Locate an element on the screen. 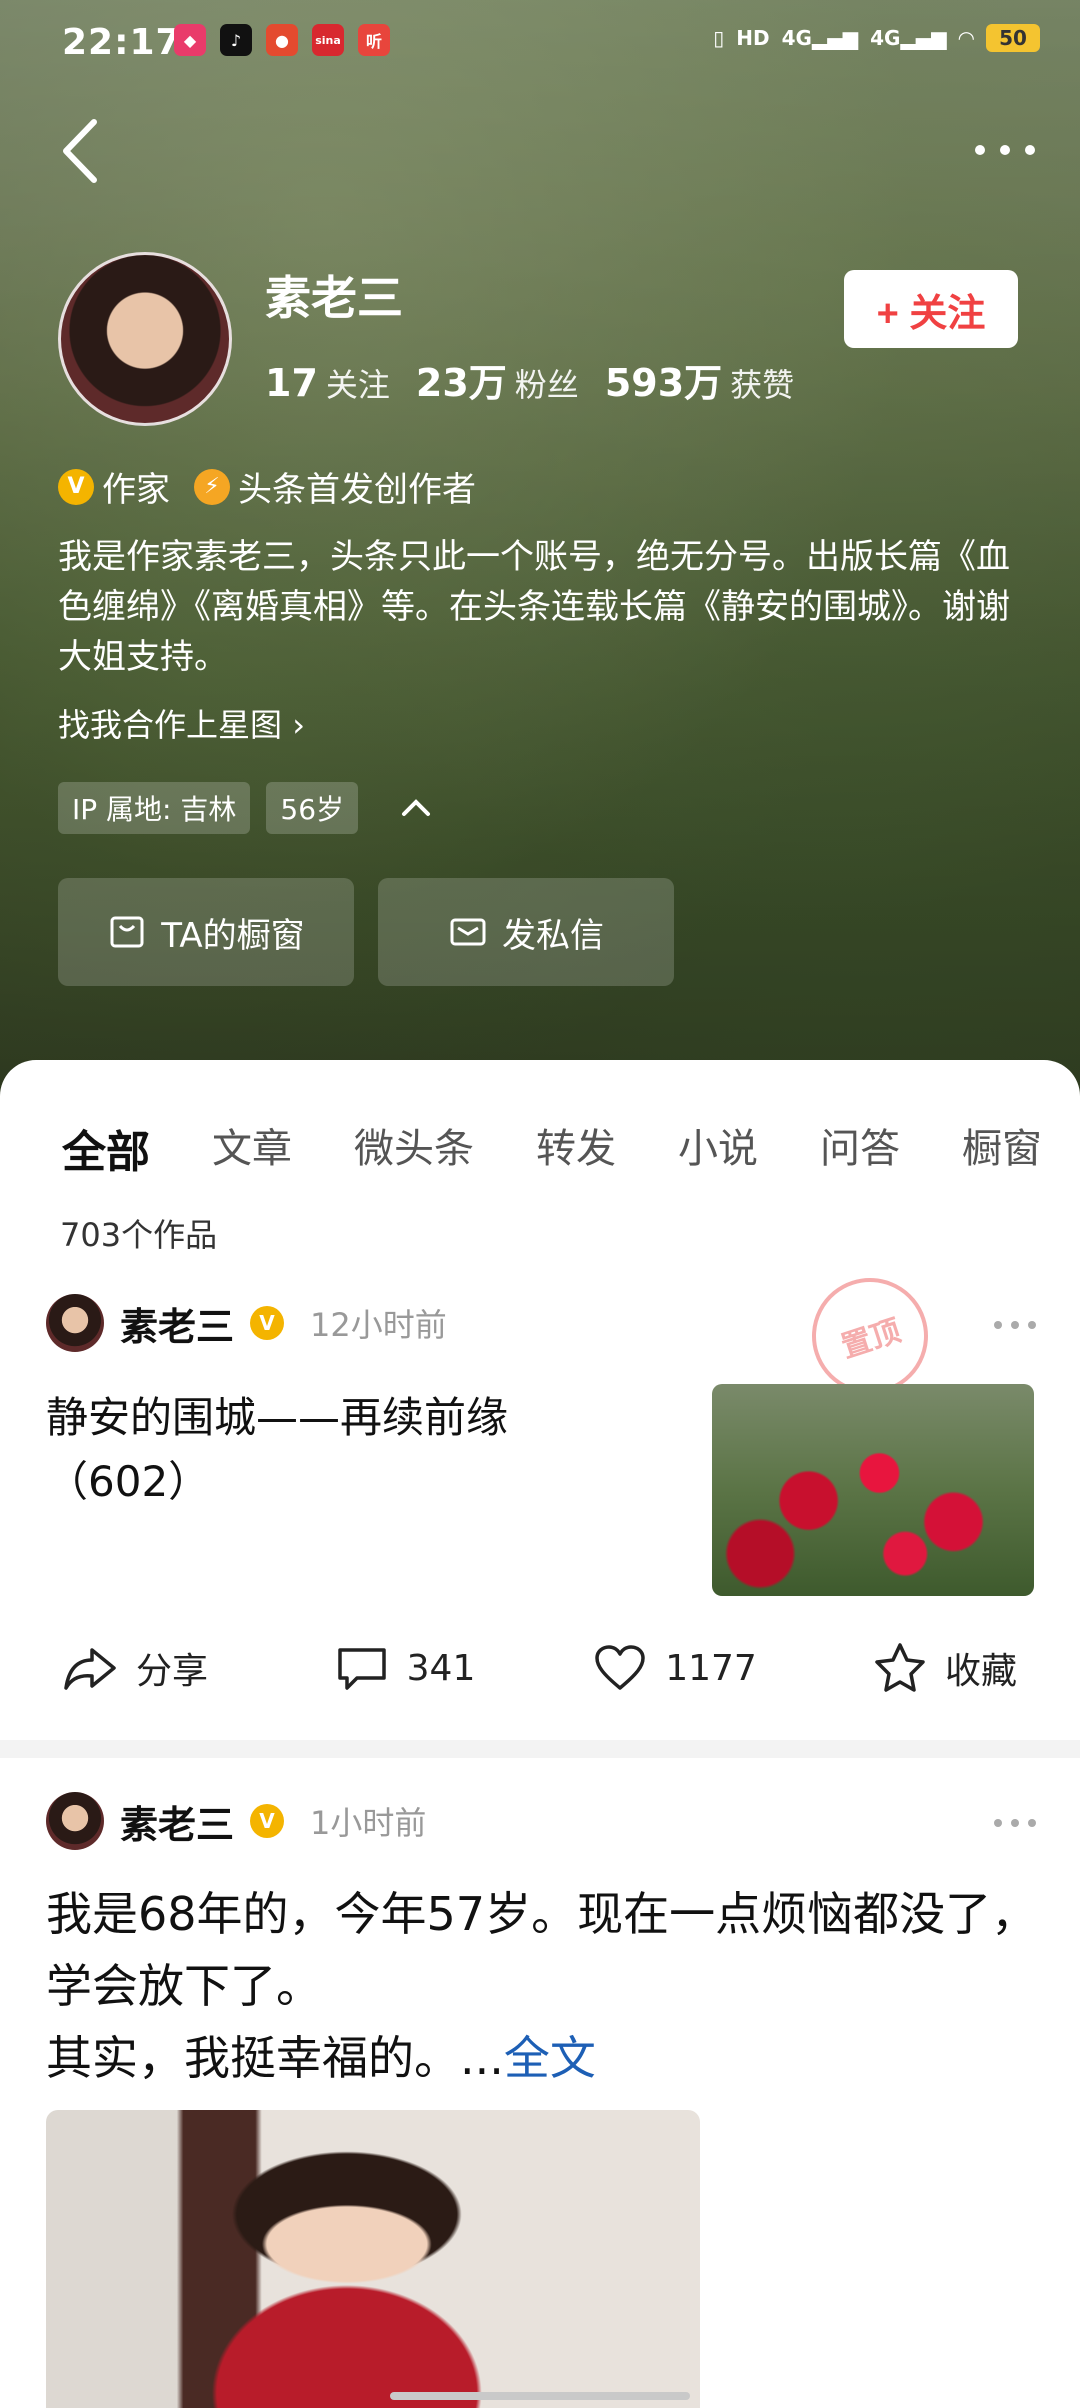 The height and width of the screenshot is (2408, 1080). shop-window-button: TA的橱窗 is located at coordinates (206, 932).